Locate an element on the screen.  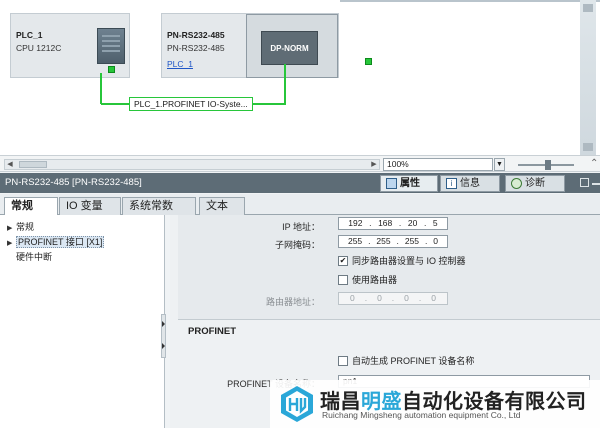
company-logo-icon is located at coordinates (297, 404).